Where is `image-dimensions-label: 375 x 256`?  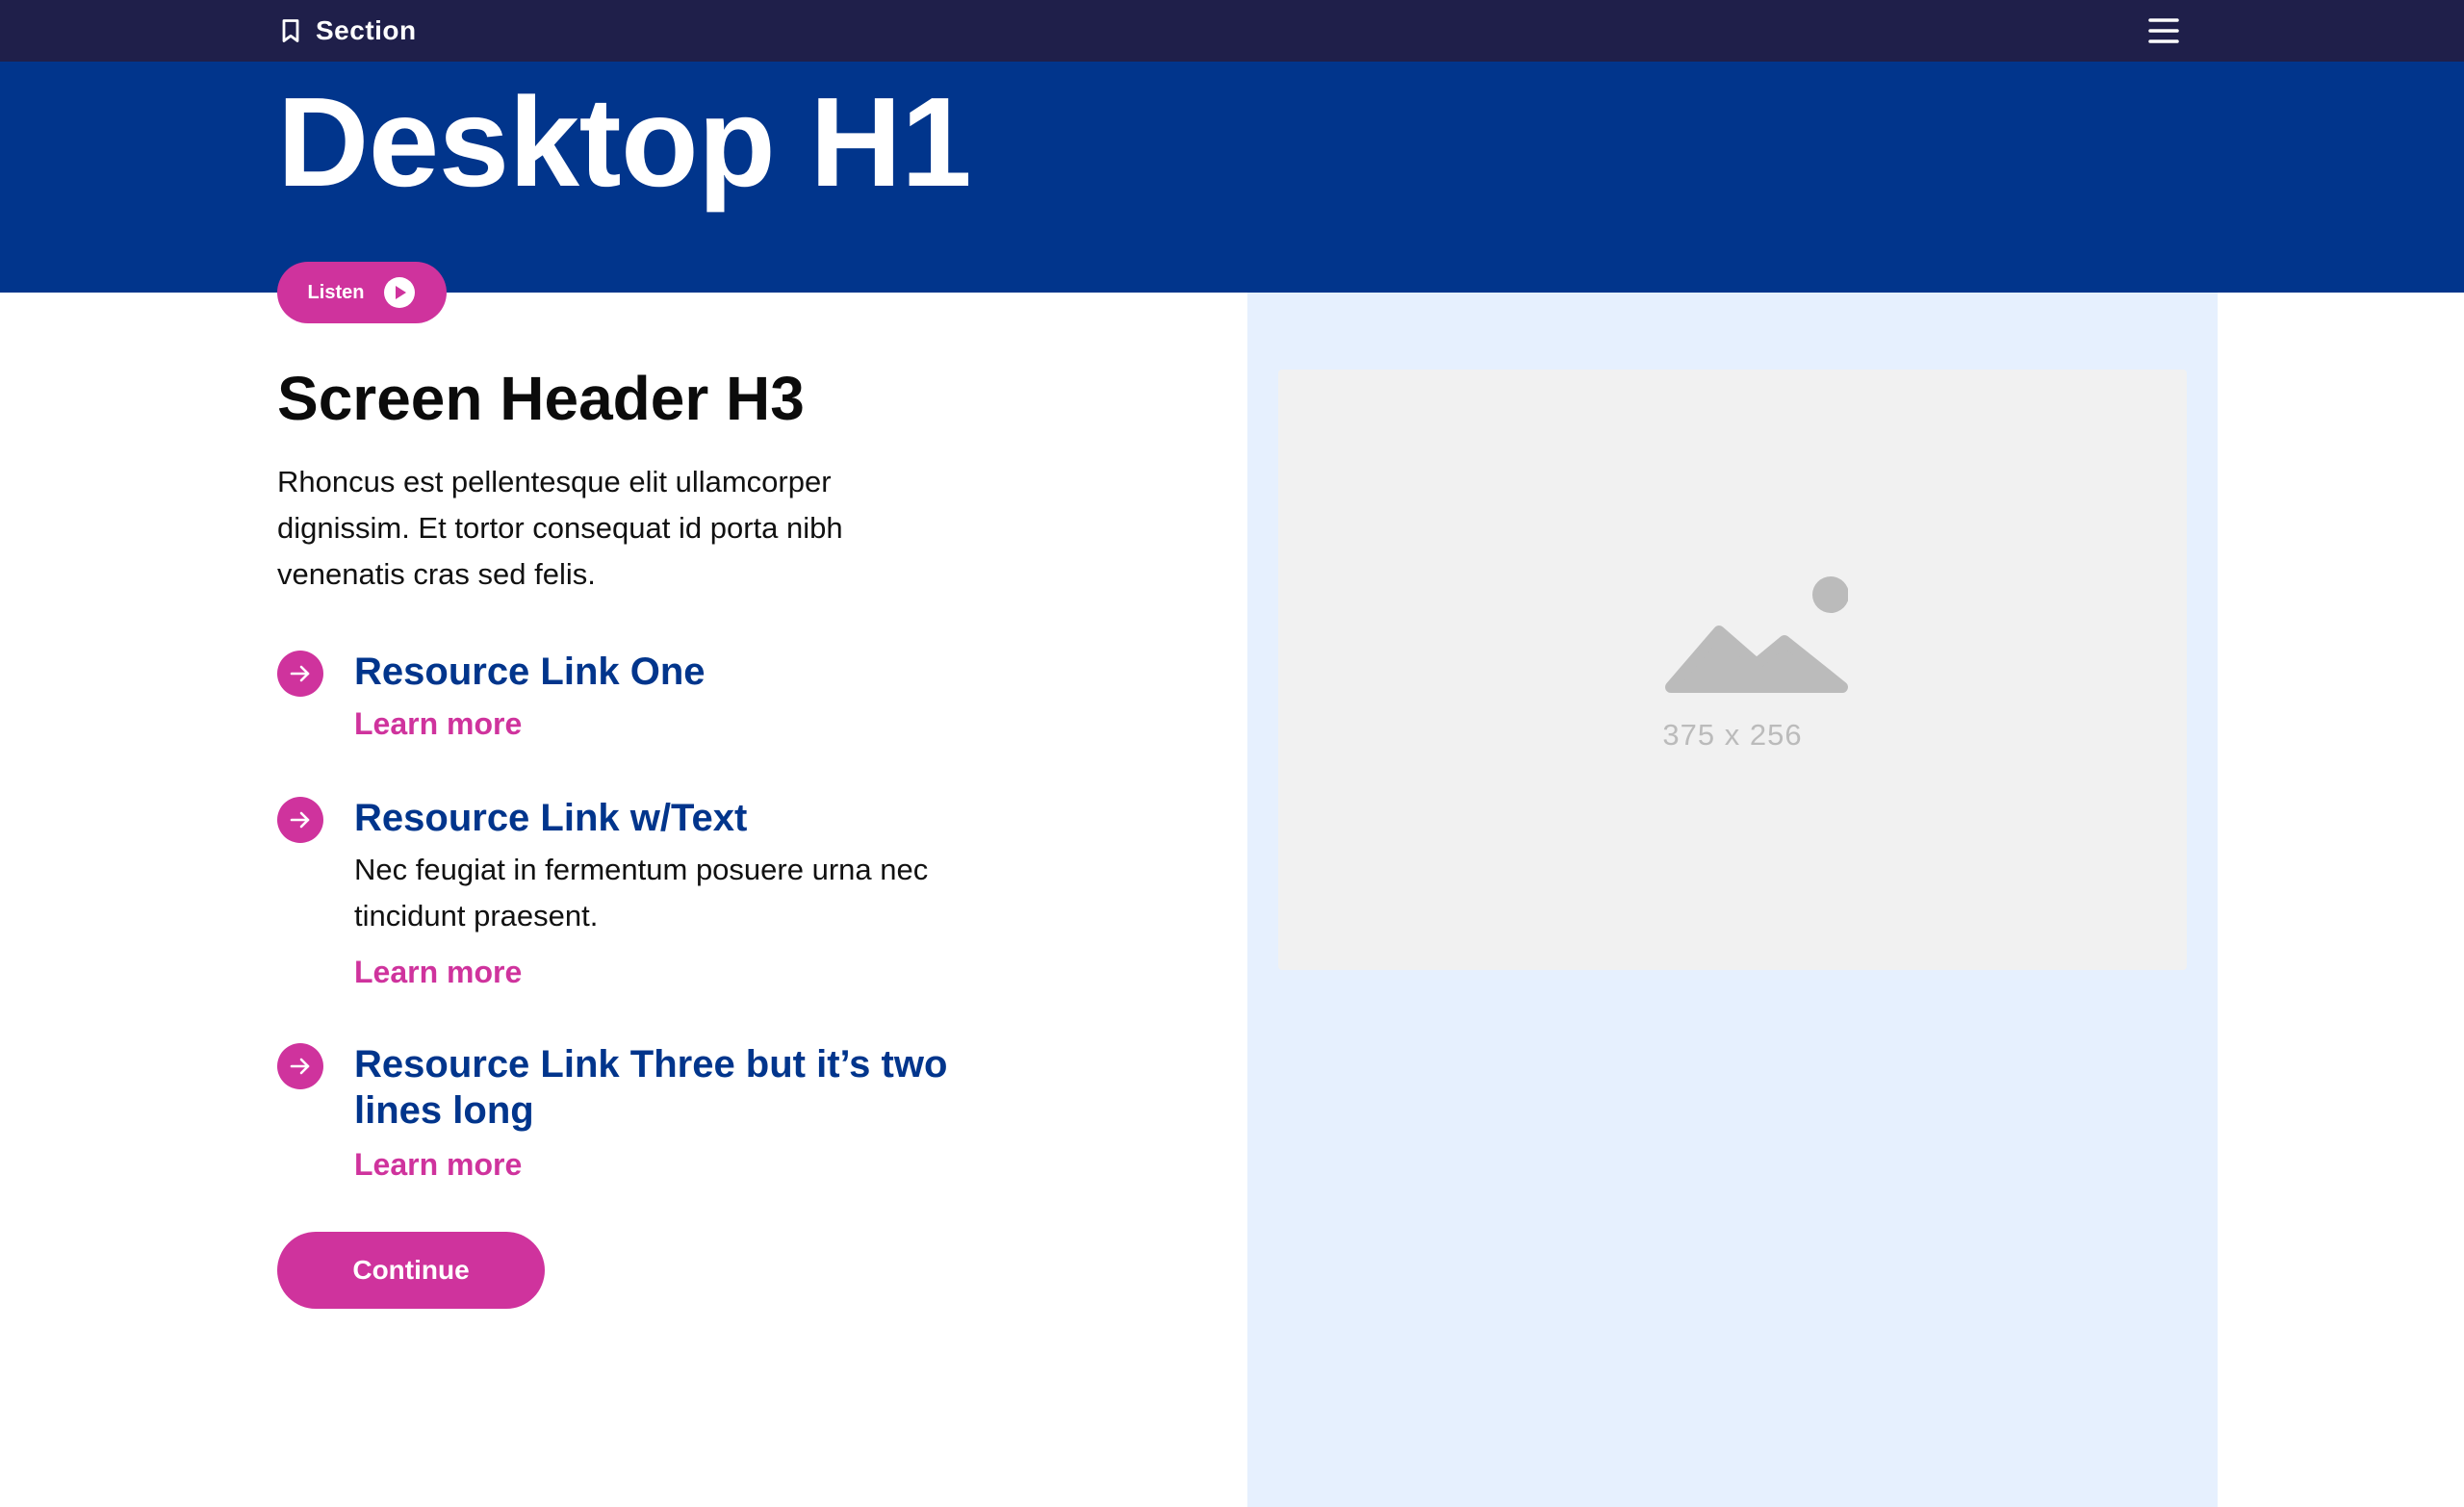 image-dimensions-label: 375 x 256 is located at coordinates (1732, 735).